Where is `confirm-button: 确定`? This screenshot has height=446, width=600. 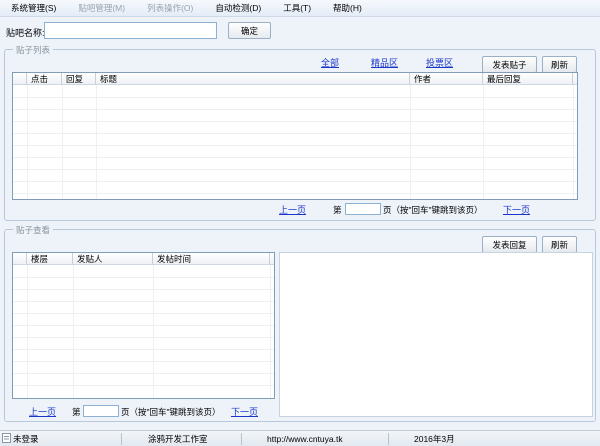
confirm-button: 确定 is located at coordinates (249, 30).